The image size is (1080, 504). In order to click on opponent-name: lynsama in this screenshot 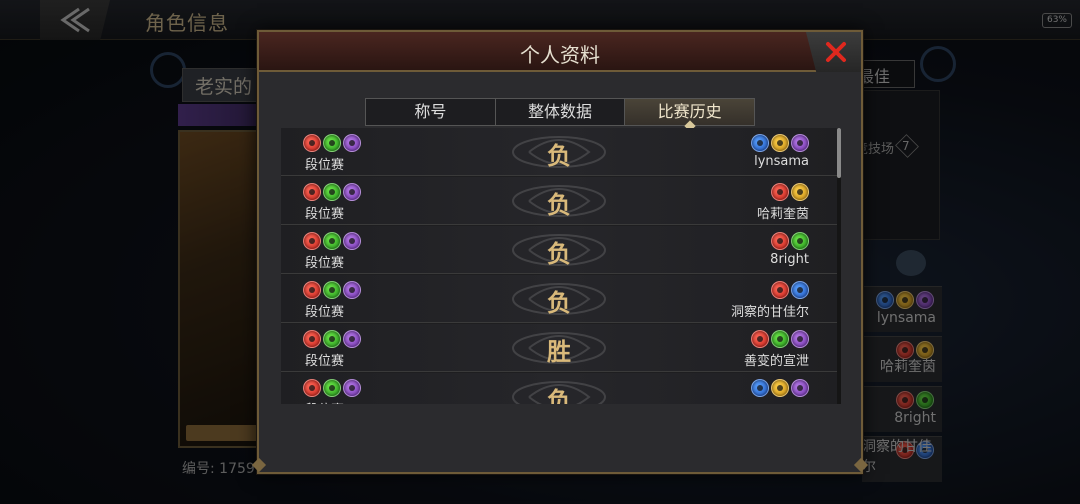, I will do `click(781, 161)`.